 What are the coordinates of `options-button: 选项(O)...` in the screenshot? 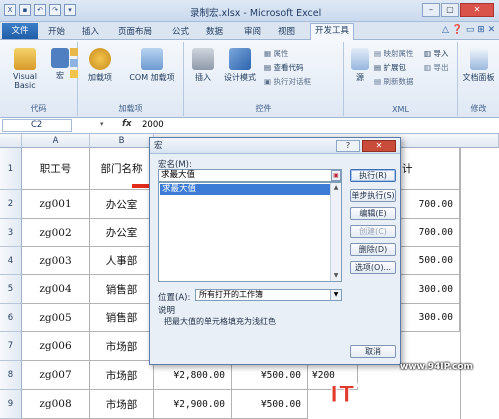 It's located at (373, 267).